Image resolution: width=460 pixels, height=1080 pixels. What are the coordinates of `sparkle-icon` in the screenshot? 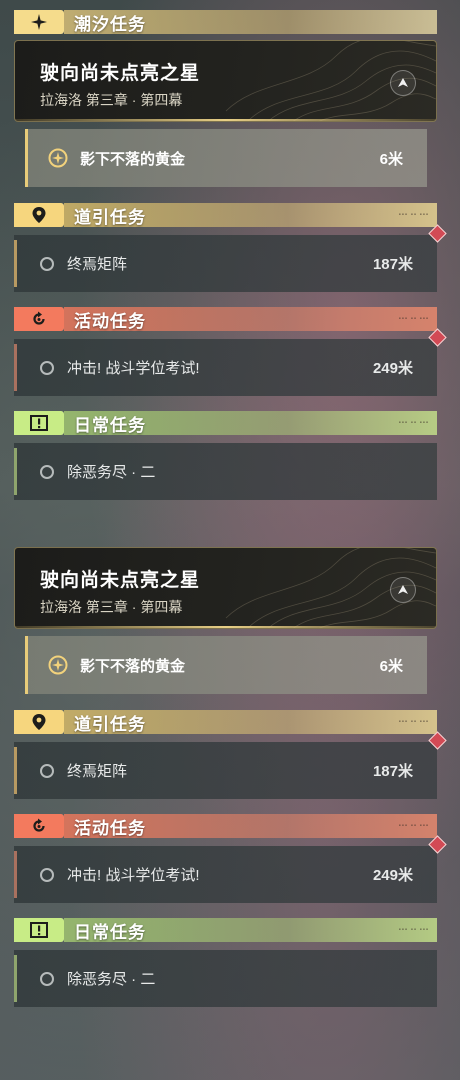 It's located at (39, 22).